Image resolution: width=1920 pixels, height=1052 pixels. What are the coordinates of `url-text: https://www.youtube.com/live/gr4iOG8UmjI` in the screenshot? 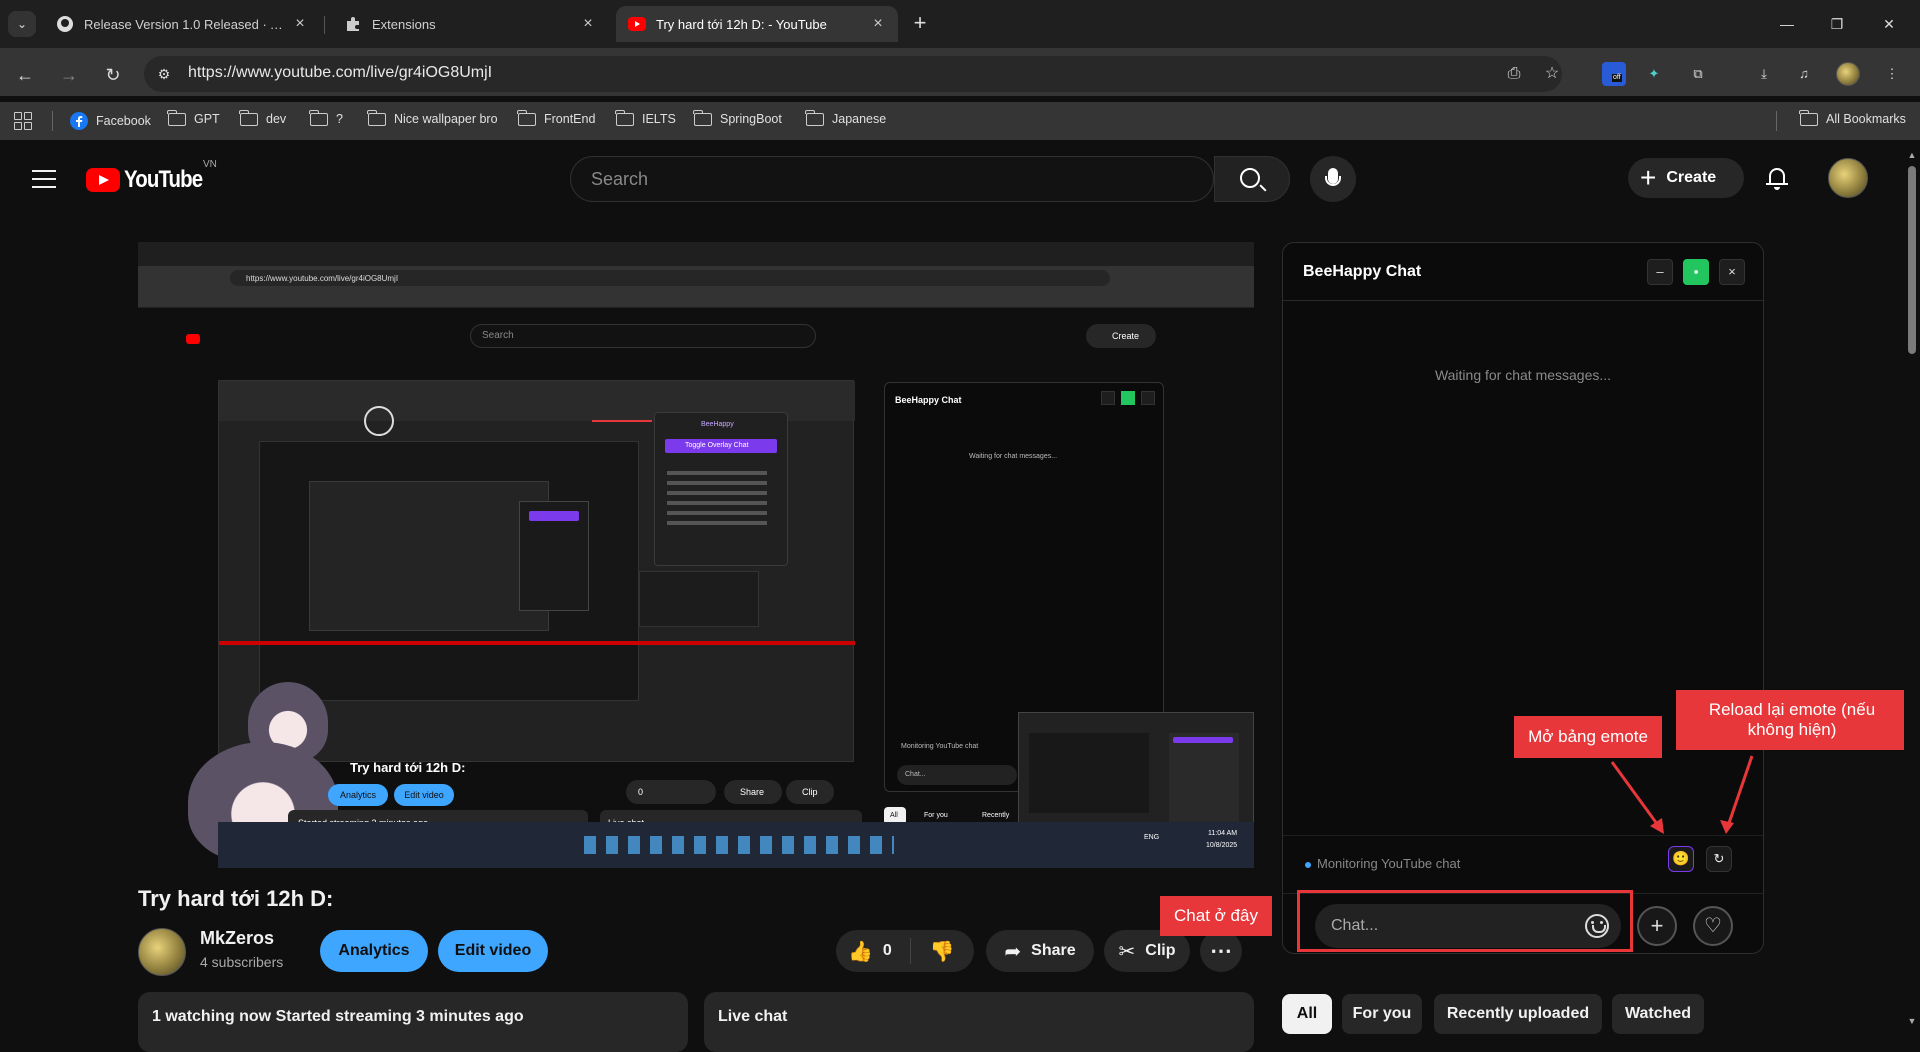 It's located at (340, 73).